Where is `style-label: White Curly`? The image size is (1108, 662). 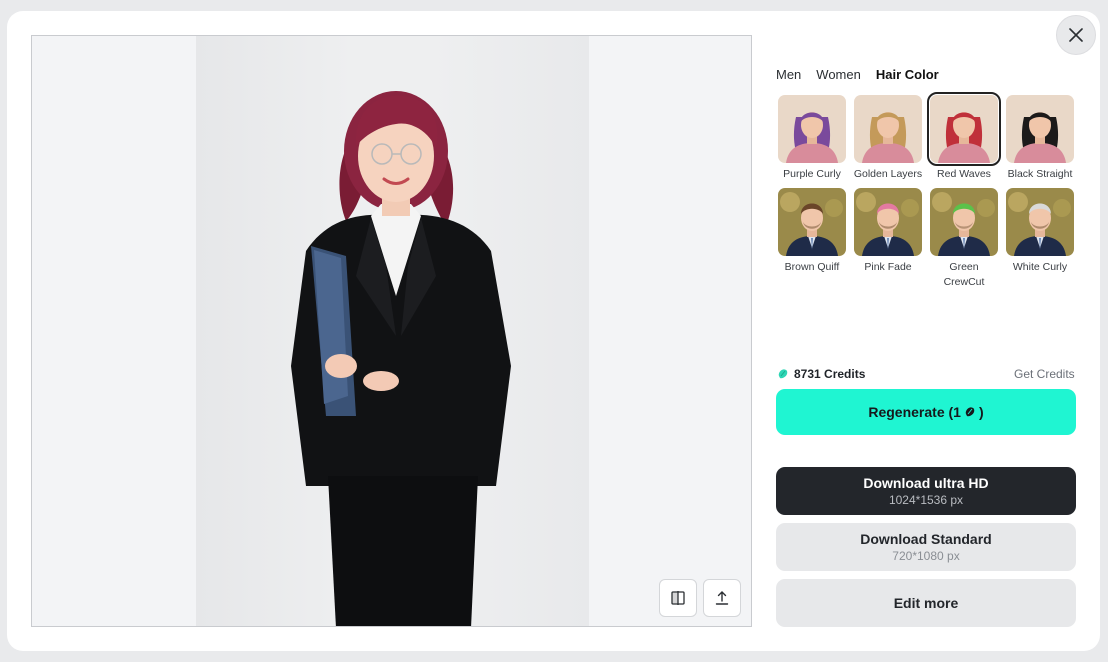 style-label: White Curly is located at coordinates (1040, 267).